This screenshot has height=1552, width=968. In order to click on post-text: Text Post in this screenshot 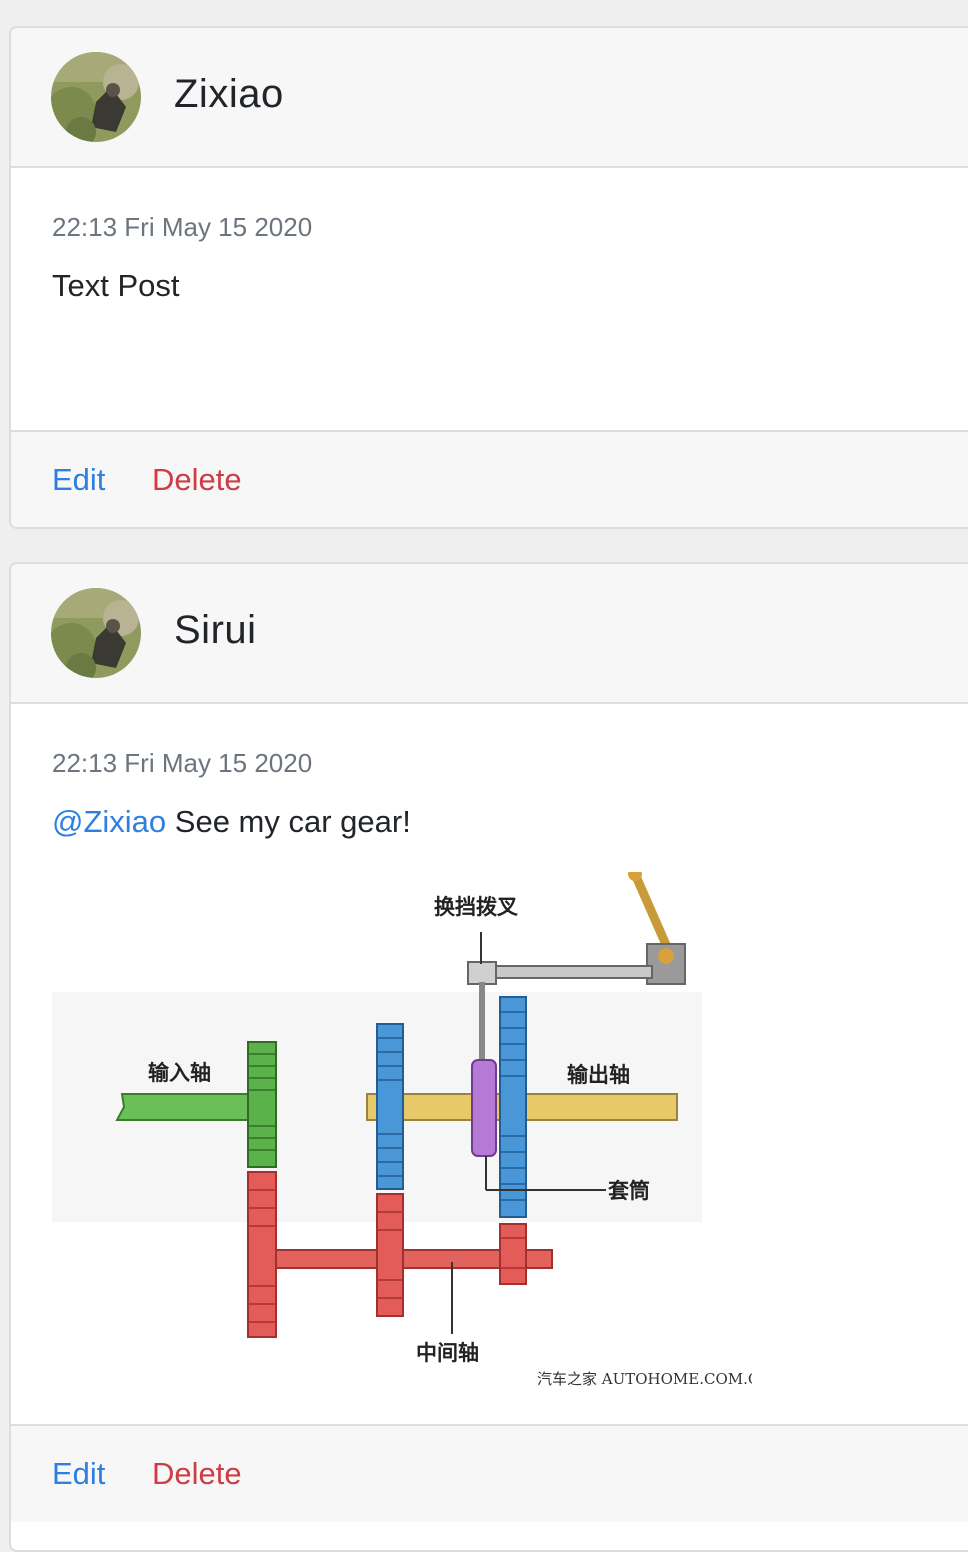, I will do `click(116, 286)`.